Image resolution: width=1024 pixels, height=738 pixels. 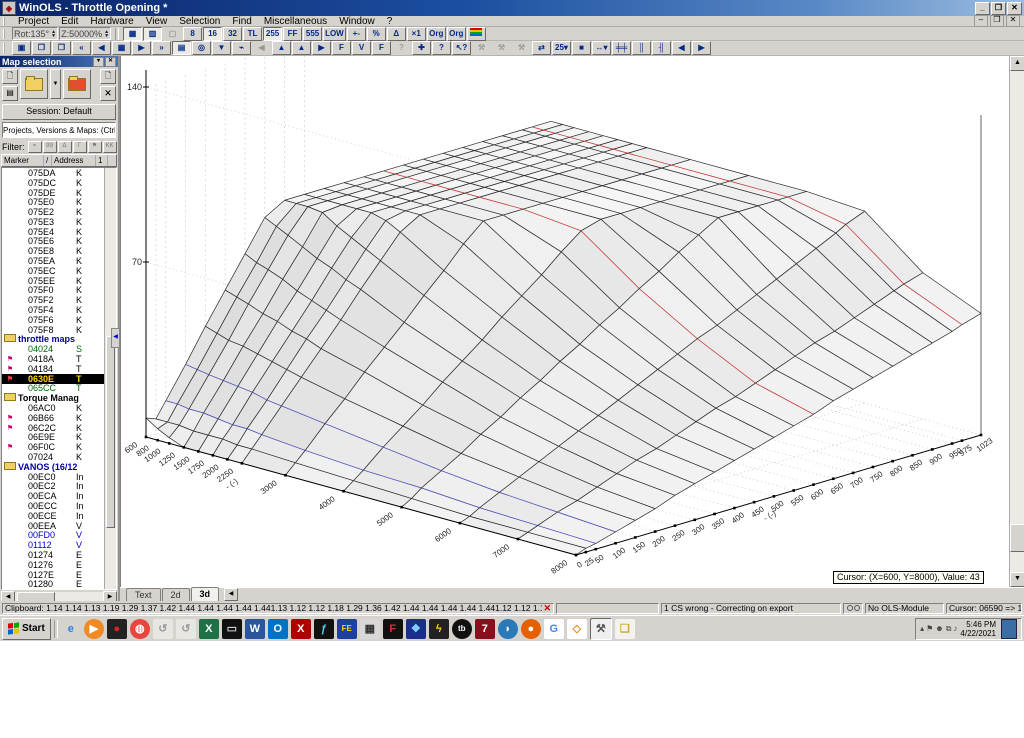 I want to click on rotation-spinner: Rot:135° ▲ ▼, so click(x=35, y=33).